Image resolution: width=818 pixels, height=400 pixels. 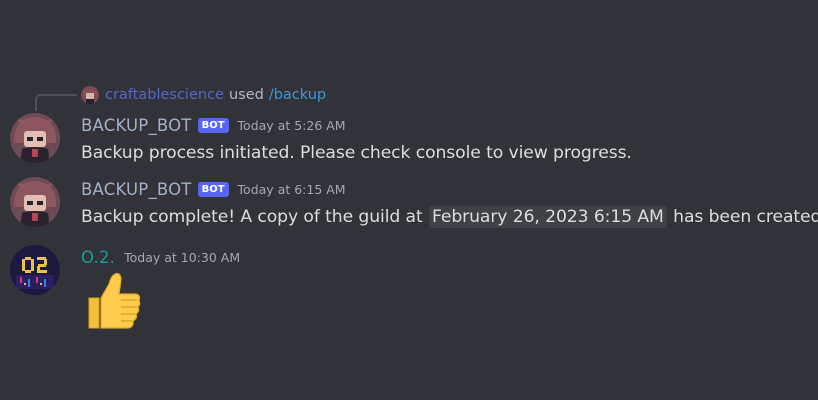 What do you see at coordinates (292, 189) in the screenshot?
I see `timestamp: Today at 6:15 AM` at bounding box center [292, 189].